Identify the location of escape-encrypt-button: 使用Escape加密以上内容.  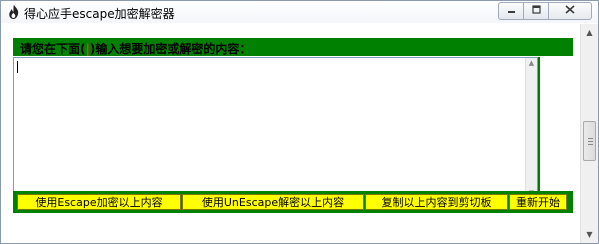
(99, 202).